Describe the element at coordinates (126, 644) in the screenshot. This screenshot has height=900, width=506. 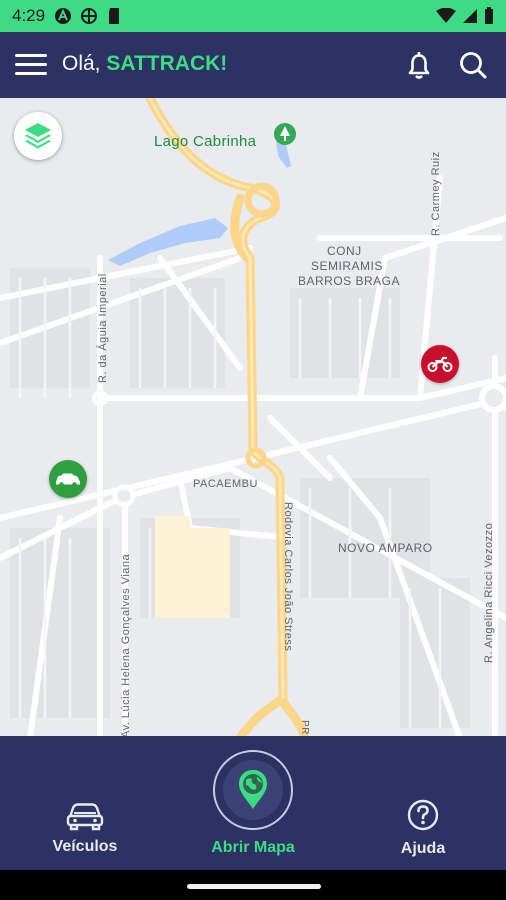
I see `street-lucia-helena: Av. Lúcia Helena Gonçalves Viana` at that location.